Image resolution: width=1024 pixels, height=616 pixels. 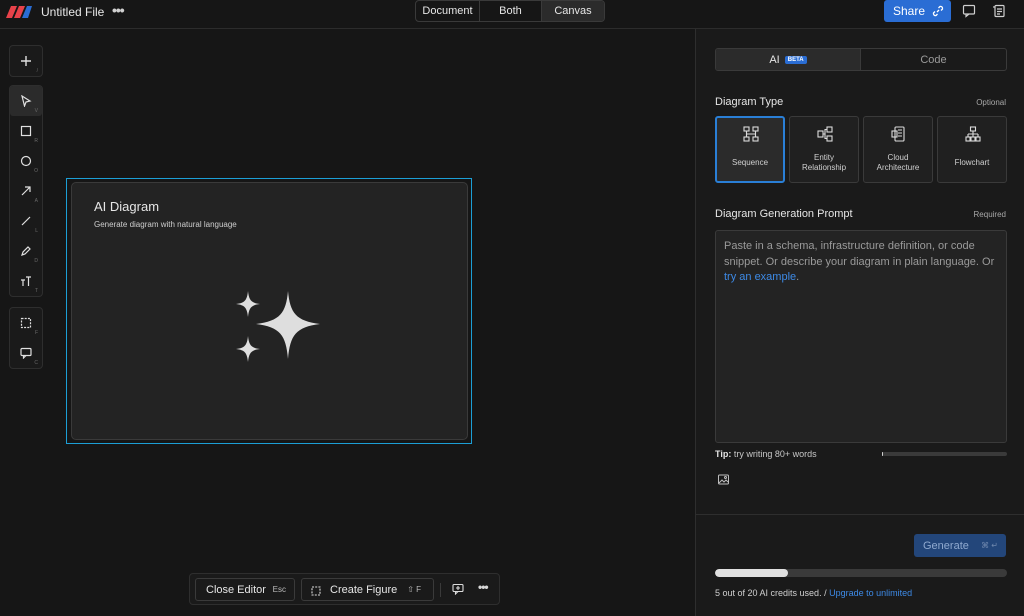 I want to click on word-count-progress, so click(x=944, y=454).